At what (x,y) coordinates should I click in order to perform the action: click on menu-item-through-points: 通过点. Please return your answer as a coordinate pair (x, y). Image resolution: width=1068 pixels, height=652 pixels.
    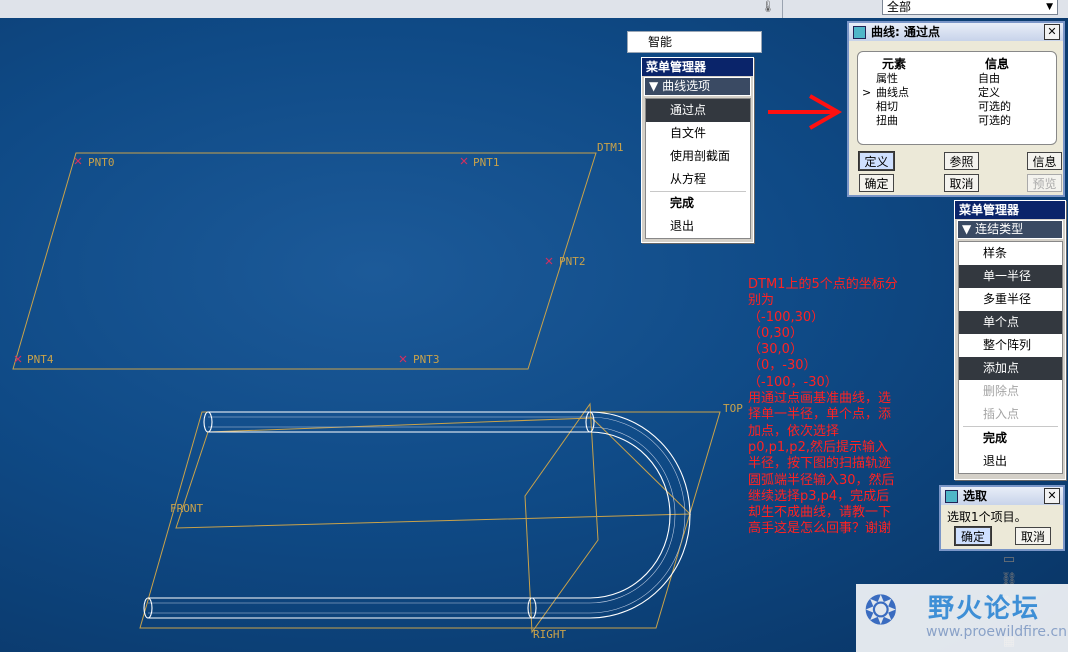
    Looking at the image, I should click on (698, 110).